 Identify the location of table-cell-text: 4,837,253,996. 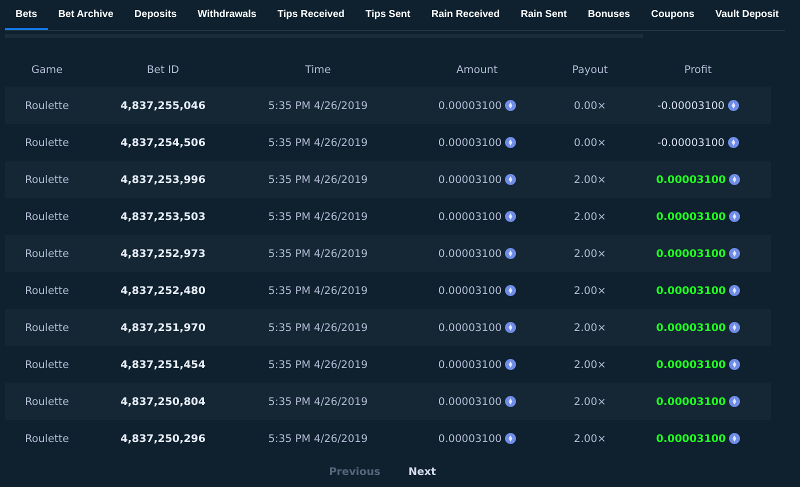
(163, 180).